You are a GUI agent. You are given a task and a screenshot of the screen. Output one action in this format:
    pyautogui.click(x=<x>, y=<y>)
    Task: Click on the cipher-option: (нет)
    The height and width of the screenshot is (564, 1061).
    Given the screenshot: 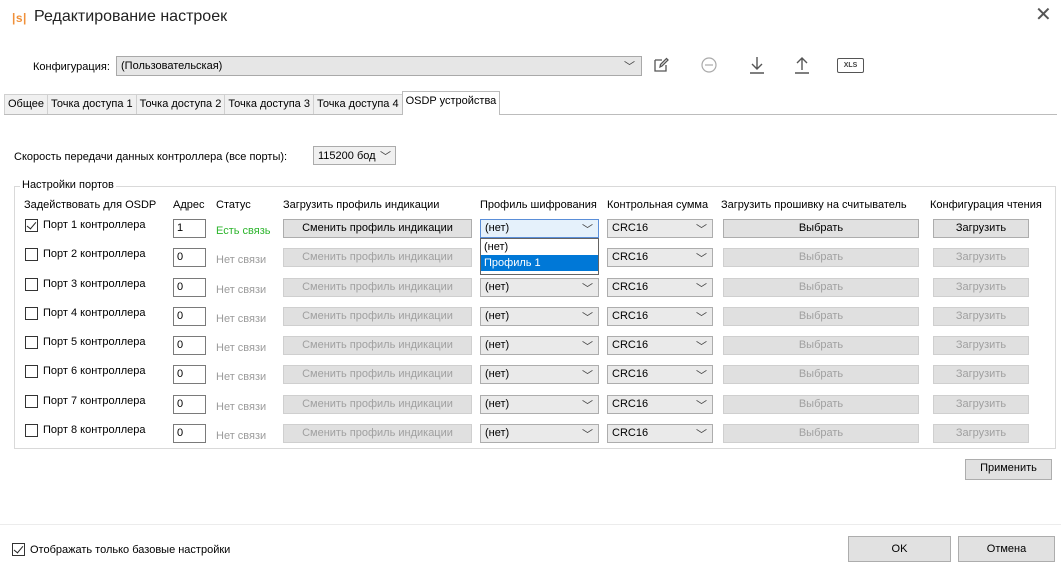 What is the action you would take?
    pyautogui.click(x=539, y=247)
    